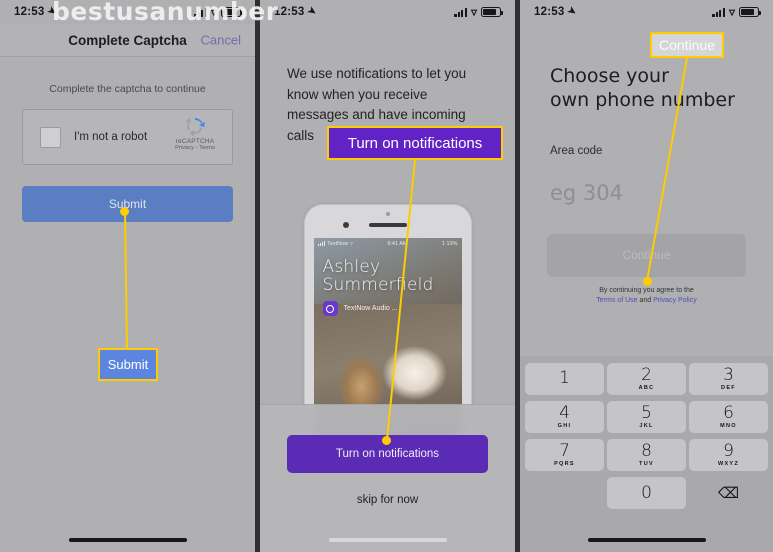  Describe the element at coordinates (378, 284) in the screenshot. I see `caller-name-line2: Summerfield` at that location.